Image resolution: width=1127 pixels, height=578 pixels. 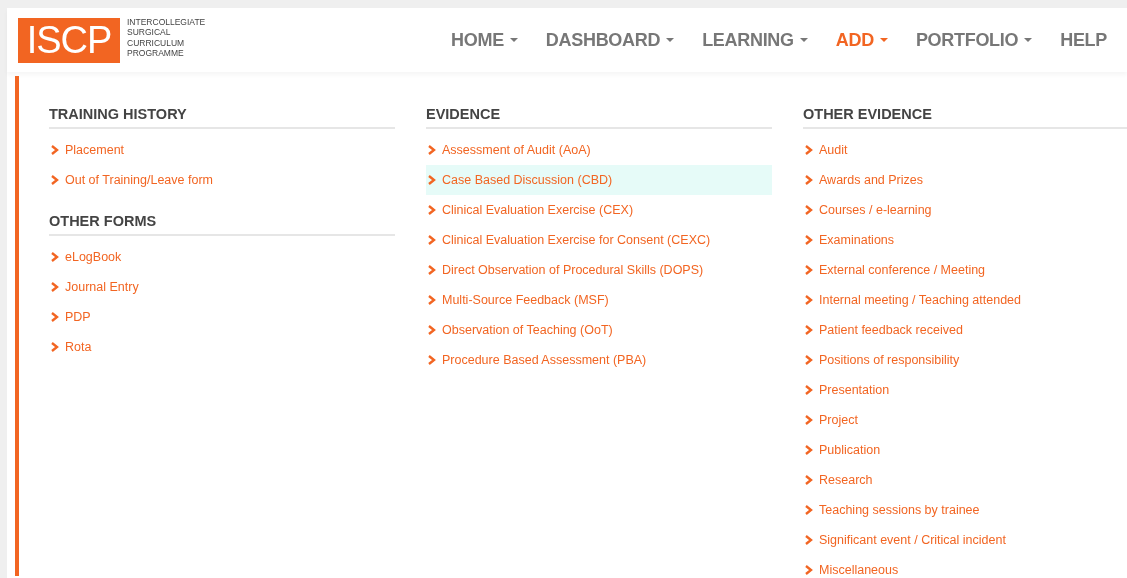 I want to click on menu-link: Internal meeting / Teaching attended, so click(x=965, y=300).